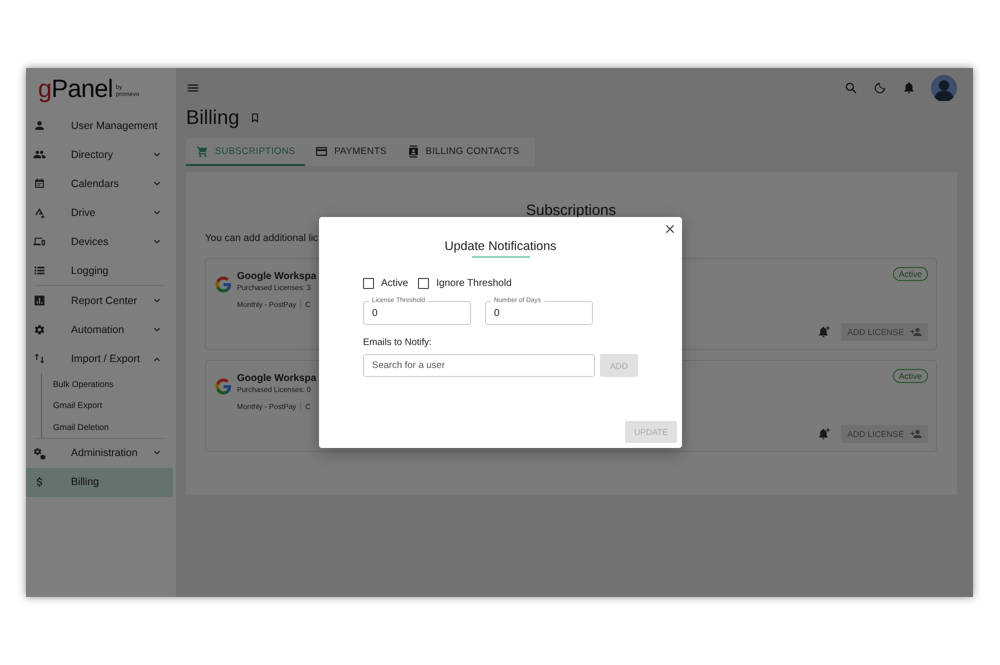 The width and height of the screenshot is (1000, 665). Describe the element at coordinates (75, 89) in the screenshot. I see `logo-text: gPanel` at that location.